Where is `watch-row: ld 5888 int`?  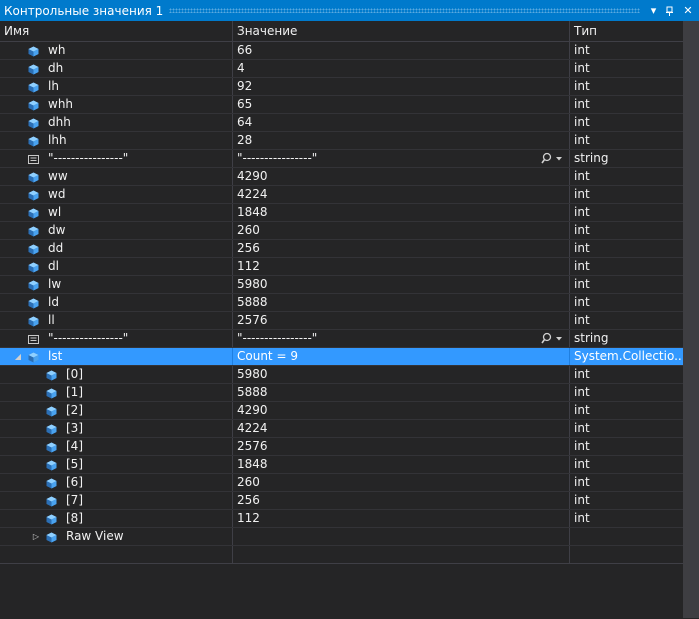
watch-row: ld 5888 int is located at coordinates (341, 303).